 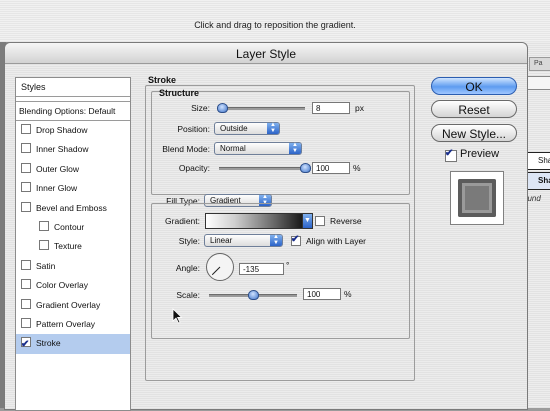 What do you see at coordinates (179, 93) in the screenshot?
I see `structure-title: Structure` at bounding box center [179, 93].